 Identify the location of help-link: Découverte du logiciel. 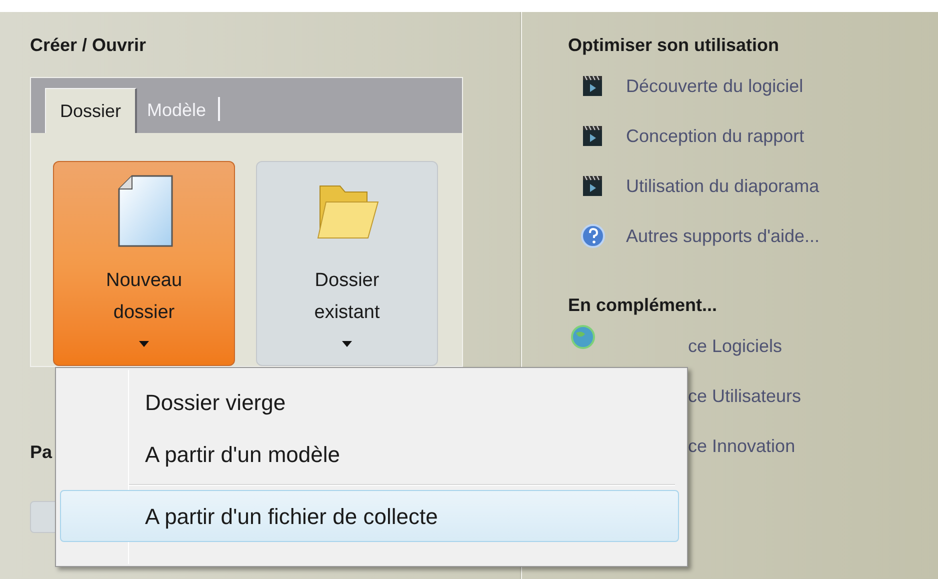
(715, 86).